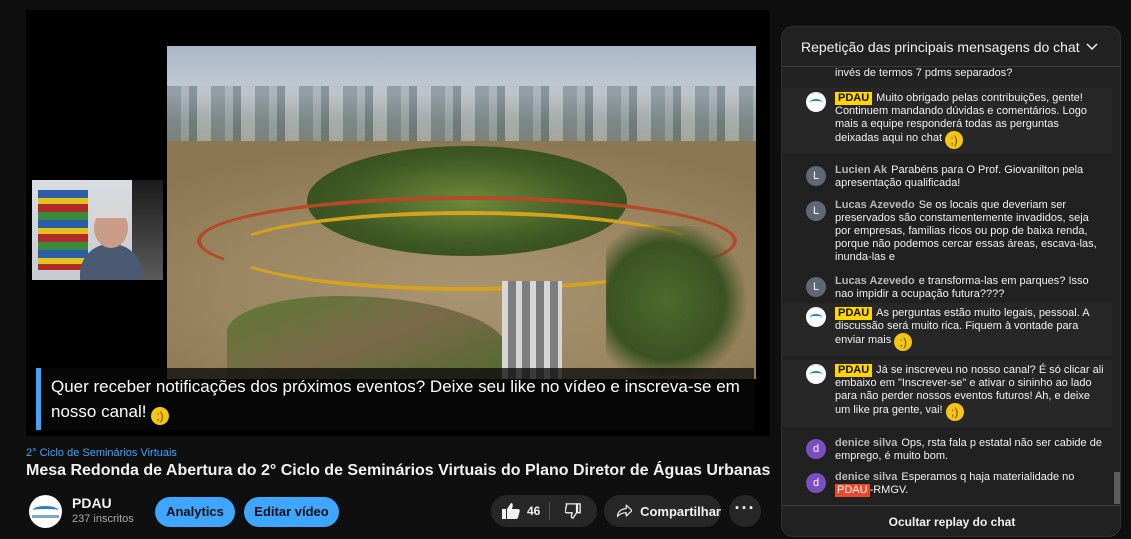 This screenshot has width=1131, height=539. Describe the element at coordinates (92, 503) in the screenshot. I see `channel-name: PDAU` at that location.